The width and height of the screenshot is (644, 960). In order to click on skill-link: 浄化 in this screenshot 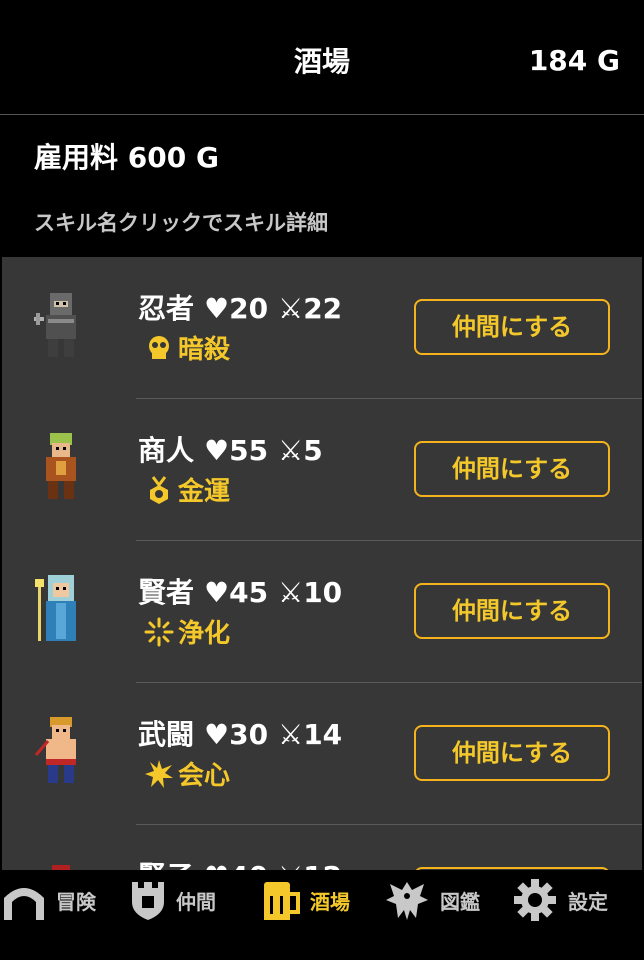, I will do `click(187, 631)`.